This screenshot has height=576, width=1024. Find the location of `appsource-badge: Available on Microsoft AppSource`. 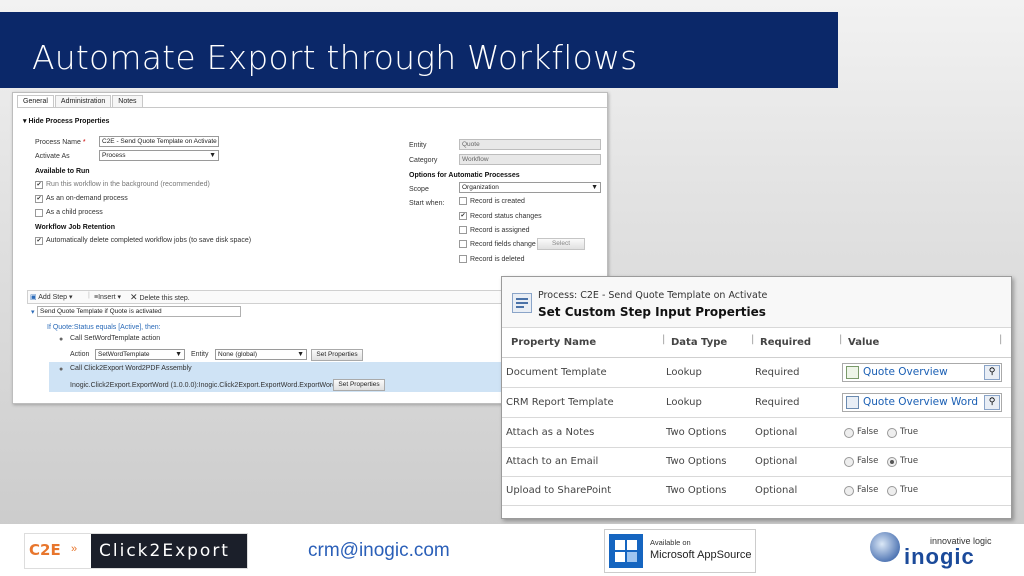

appsource-badge: Available on Microsoft AppSource is located at coordinates (680, 551).